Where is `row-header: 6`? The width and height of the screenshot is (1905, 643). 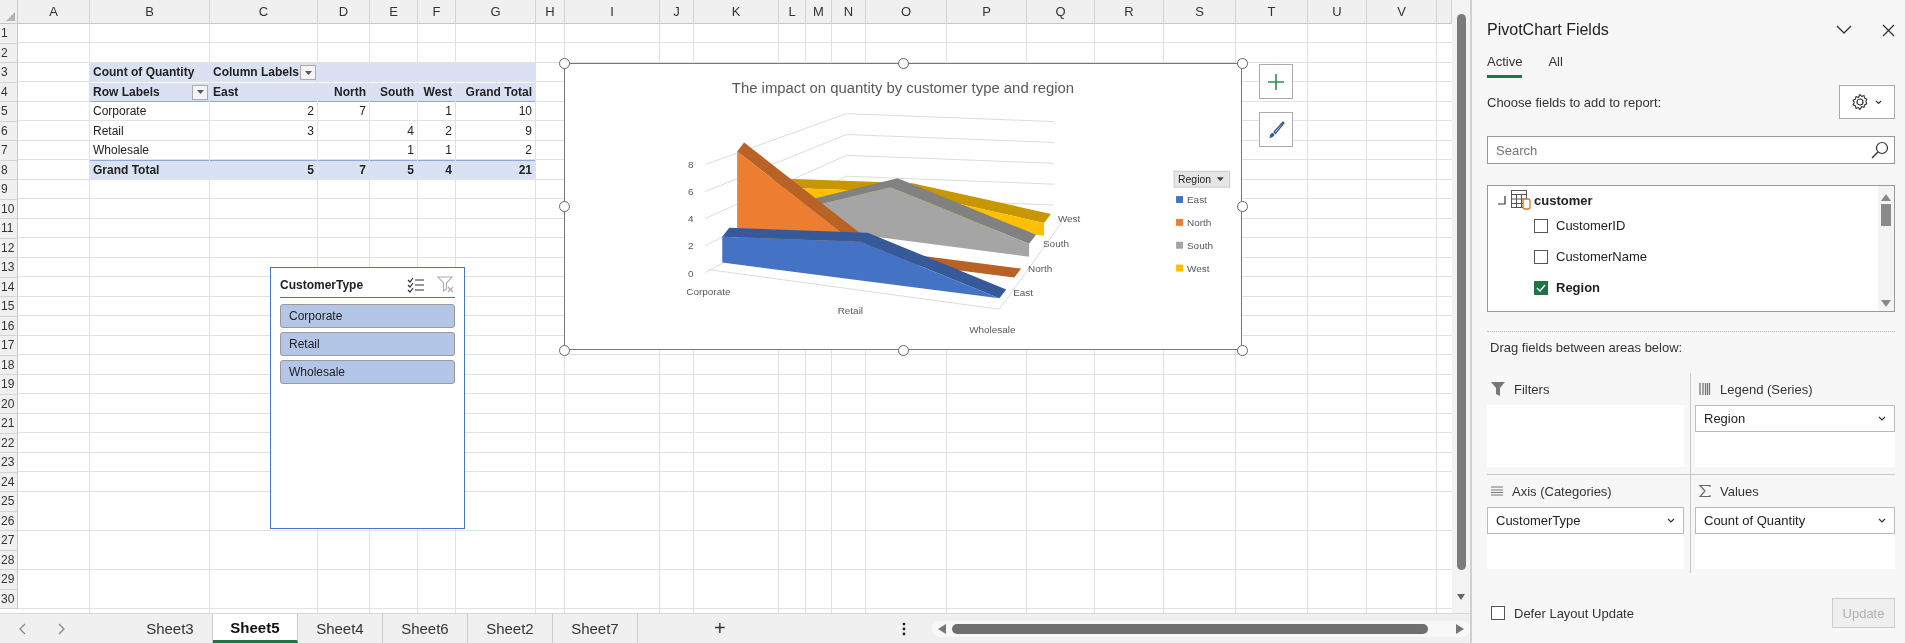
row-header: 6 is located at coordinates (9, 131).